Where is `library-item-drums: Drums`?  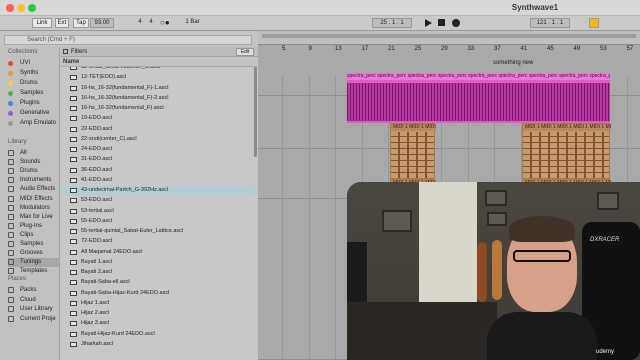 library-item-drums: Drums is located at coordinates (34, 171).